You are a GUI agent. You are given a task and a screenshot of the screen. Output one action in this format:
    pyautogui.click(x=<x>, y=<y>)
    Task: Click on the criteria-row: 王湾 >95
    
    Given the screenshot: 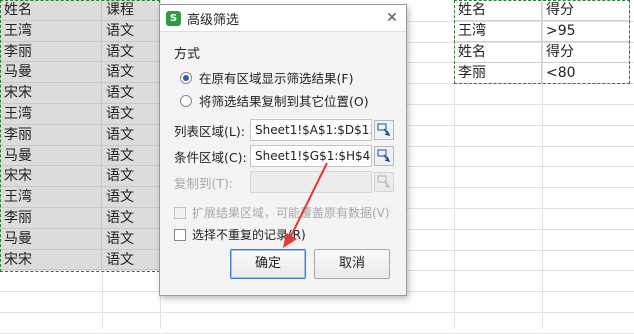 What is the action you would take?
    pyautogui.click(x=542, y=31)
    